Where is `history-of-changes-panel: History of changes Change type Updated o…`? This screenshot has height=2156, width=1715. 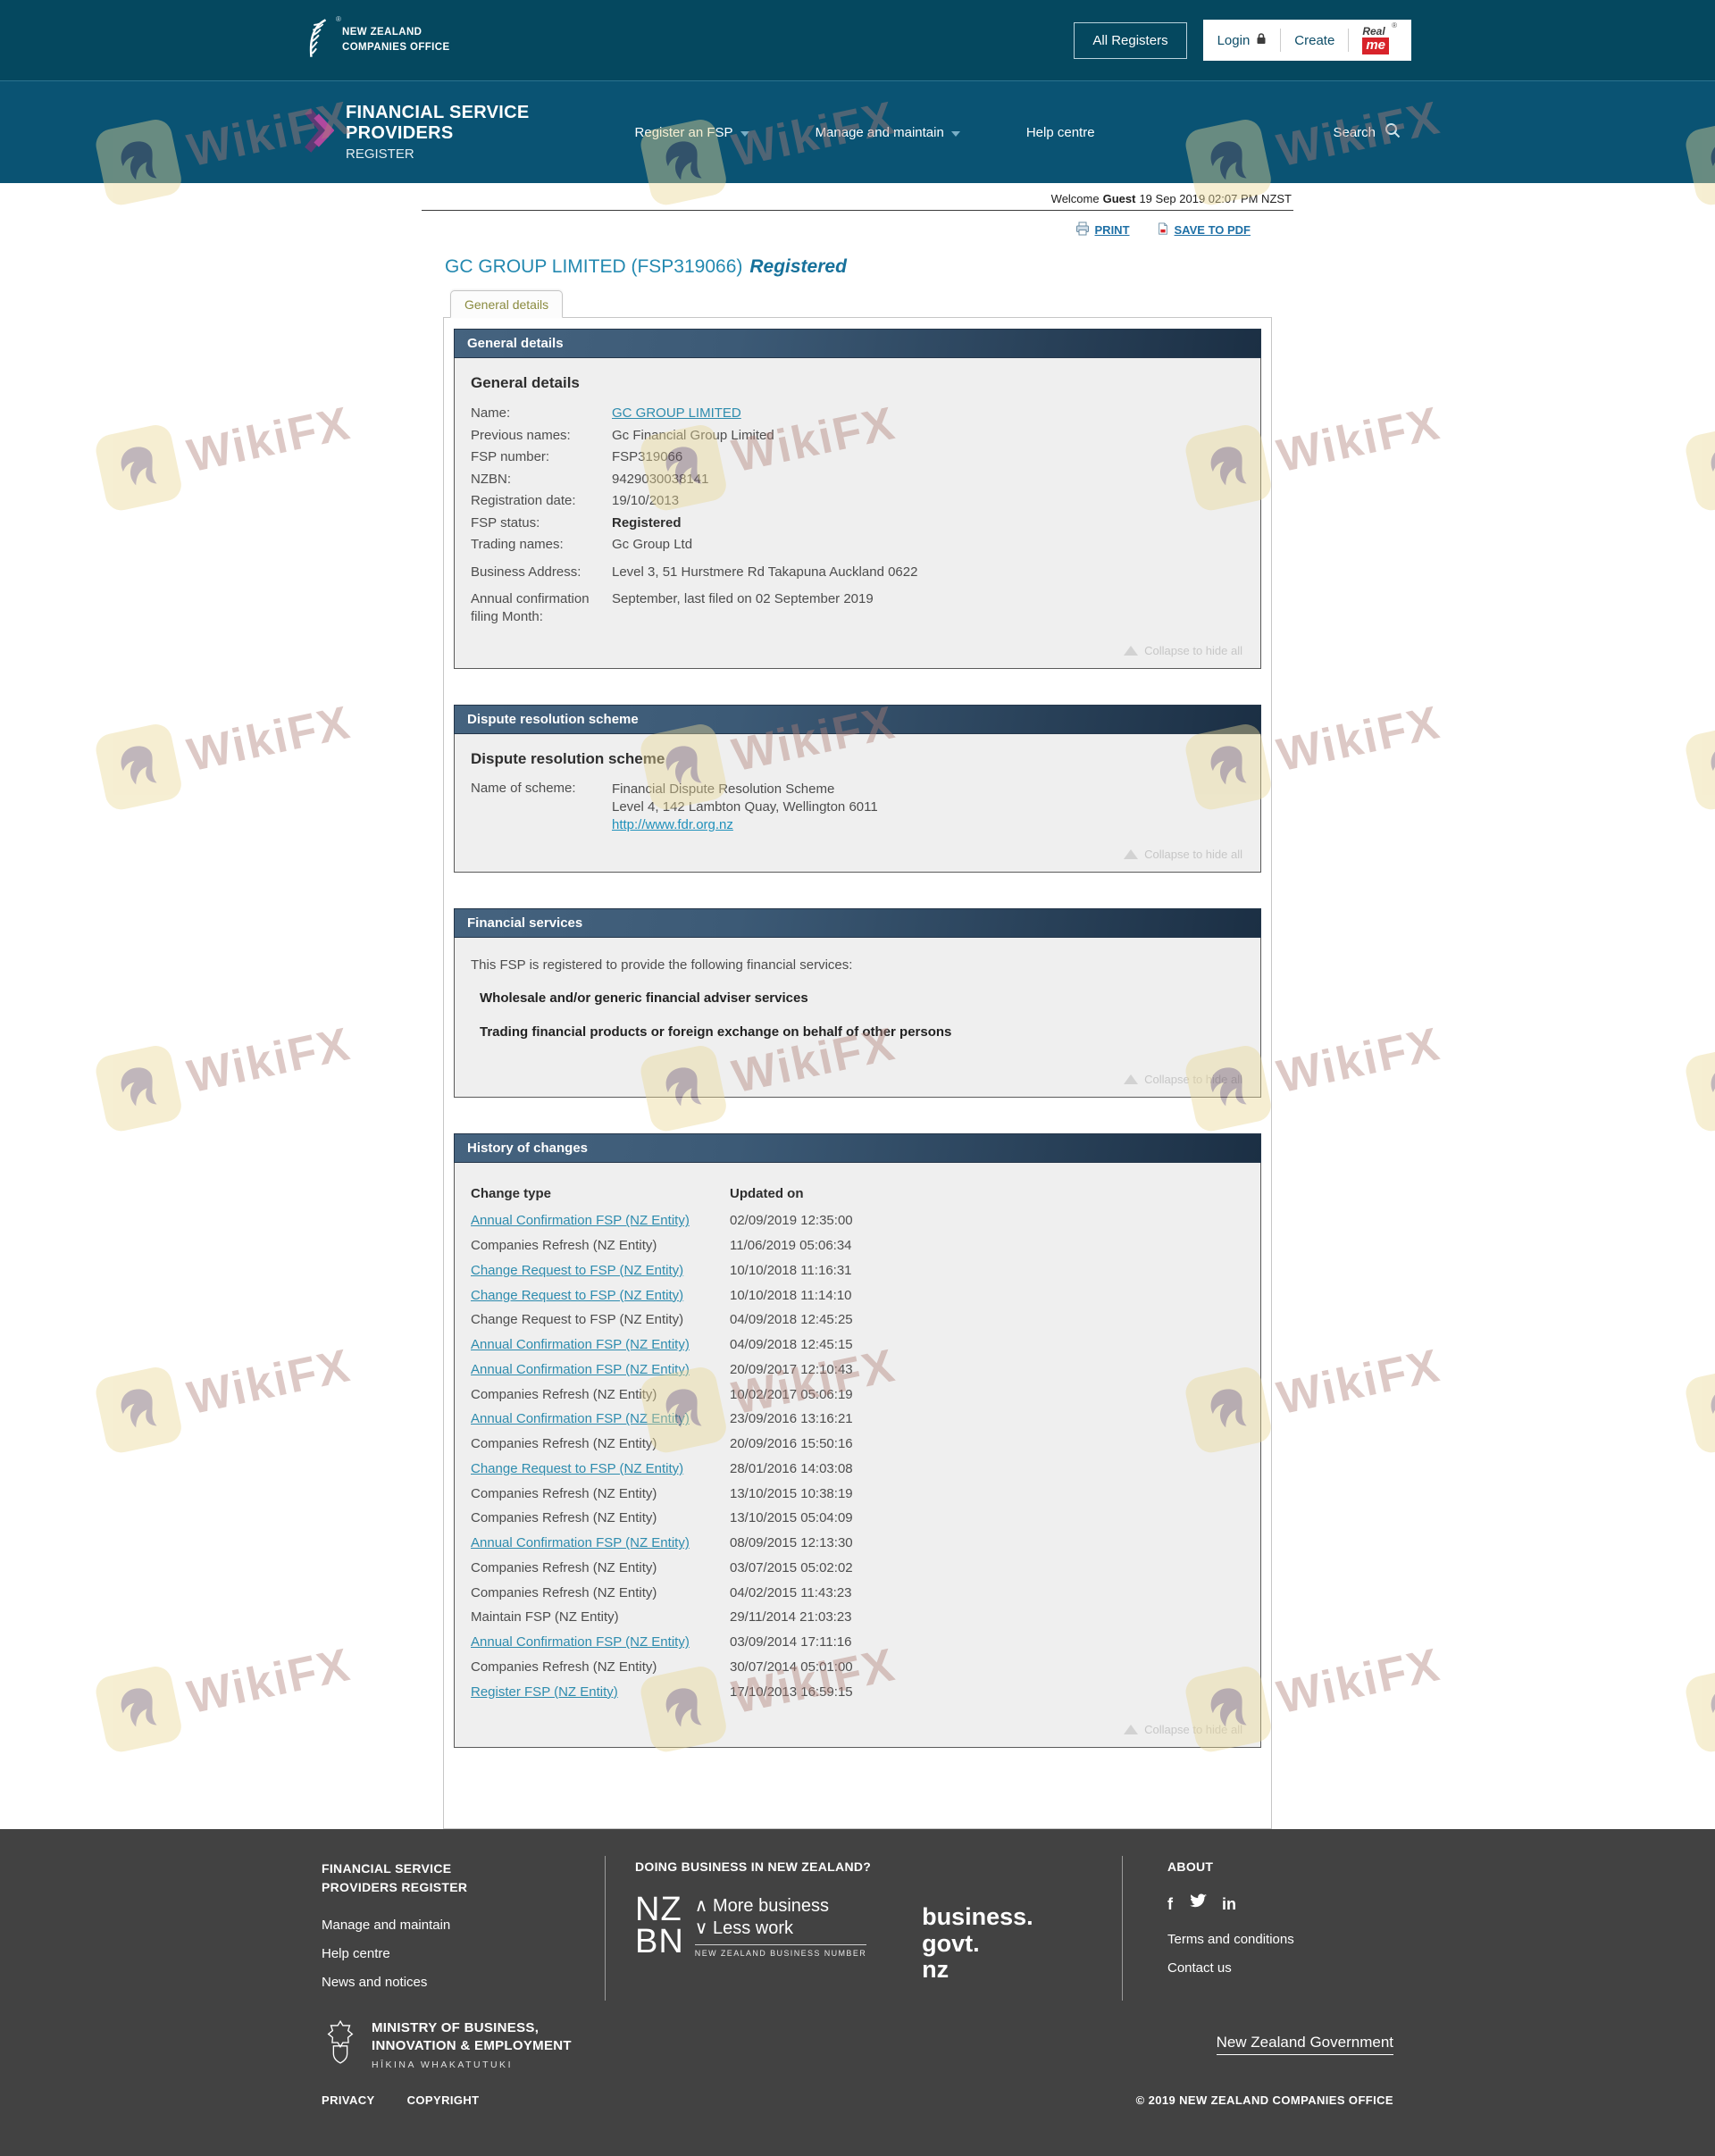
history-of-changes-panel: History of changes Change type Updated o… is located at coordinates (857, 1441).